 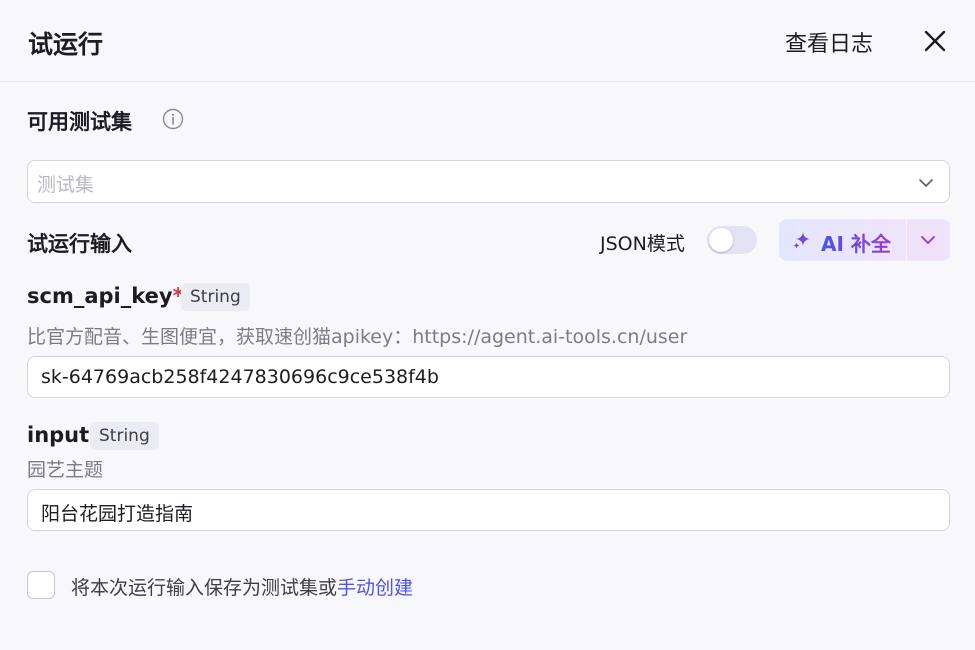 What do you see at coordinates (65, 470) in the screenshot?
I see `field-description: 园艺主题` at bounding box center [65, 470].